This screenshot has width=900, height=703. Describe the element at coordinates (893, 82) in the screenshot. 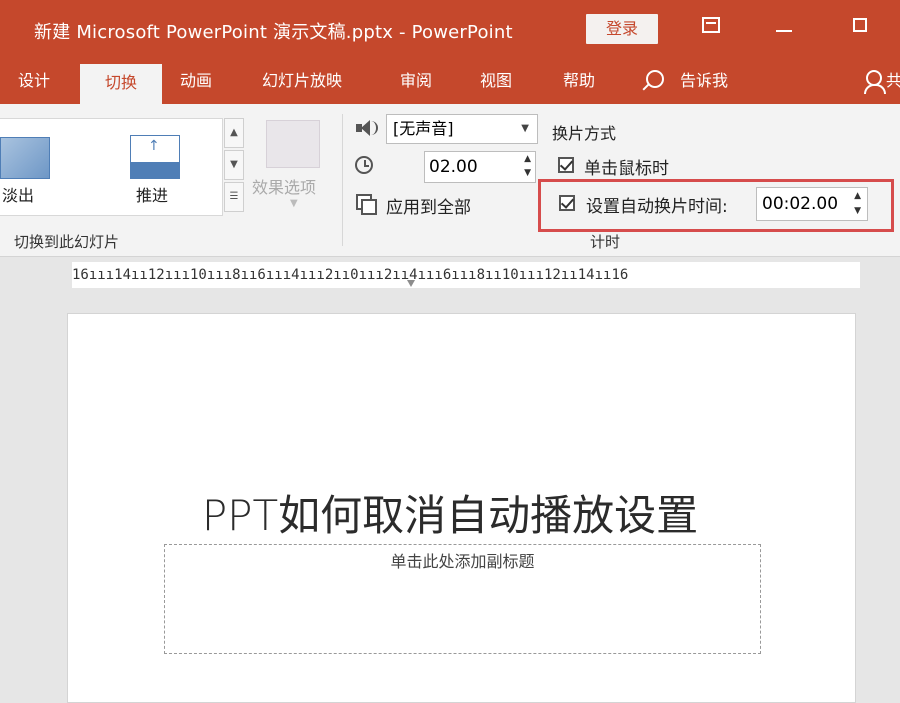

I see `share-label: 共` at that location.